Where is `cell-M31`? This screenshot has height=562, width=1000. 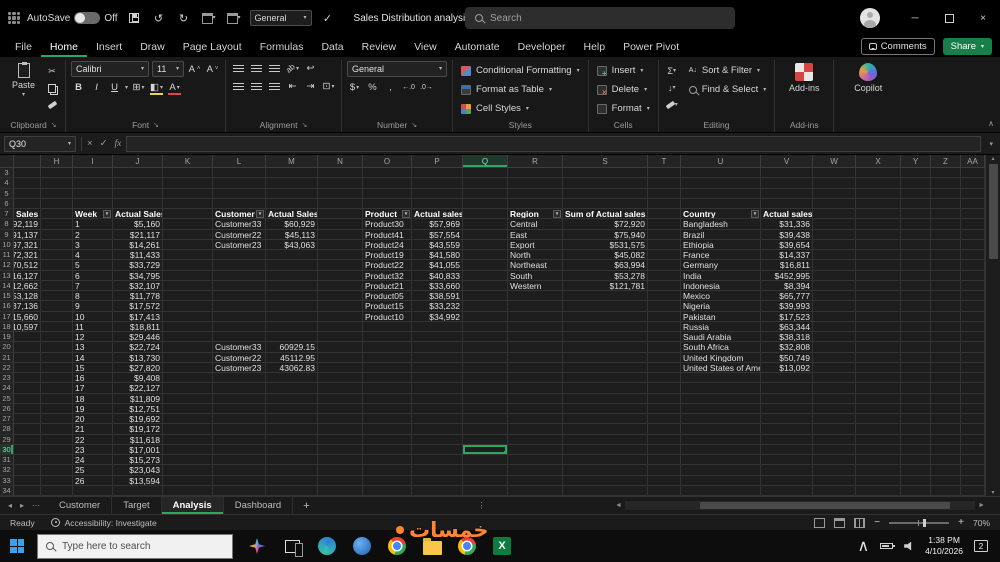
cell-M31 is located at coordinates (292, 460).